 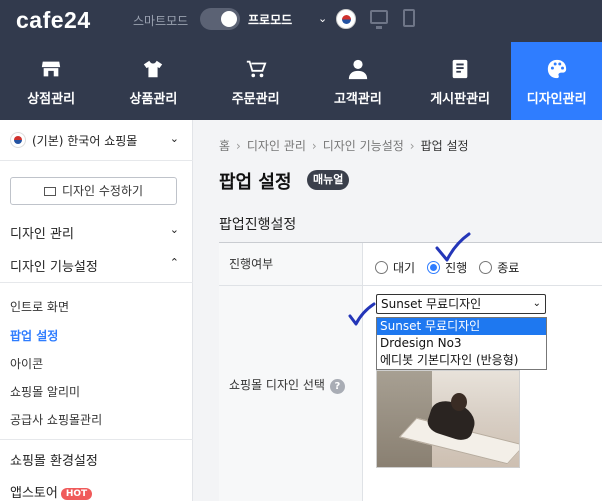 What do you see at coordinates (53, 20) in the screenshot?
I see `cafe24-logo: cafe24` at bounding box center [53, 20].